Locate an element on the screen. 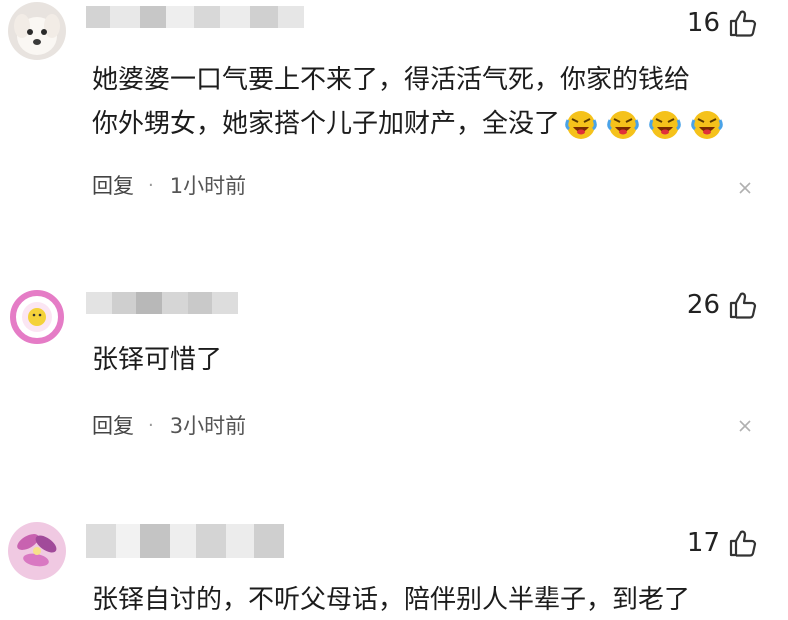  comment-meta: 回复 · 1小时前 is located at coordinates (169, 185).